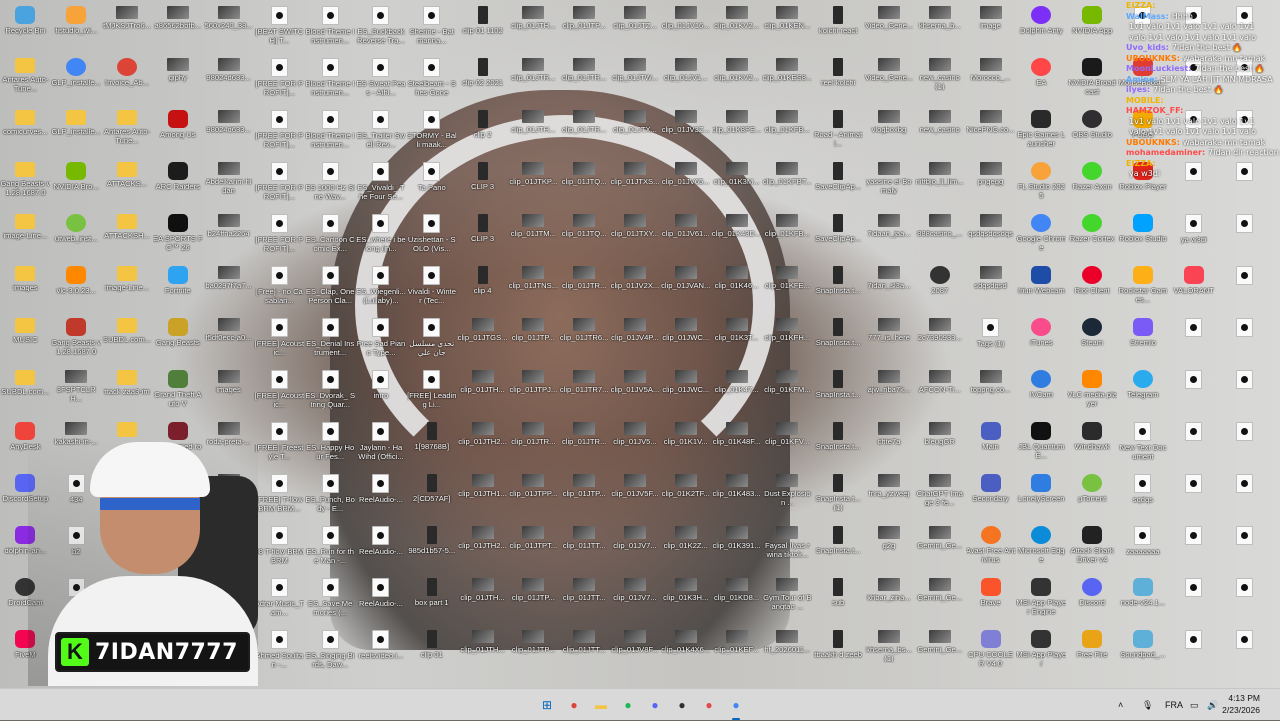 The width and height of the screenshot is (1280, 721). What do you see at coordinates (1041, 498) in the screenshot?
I see `desktop-icon: LonelyScreen` at bounding box center [1041, 498].